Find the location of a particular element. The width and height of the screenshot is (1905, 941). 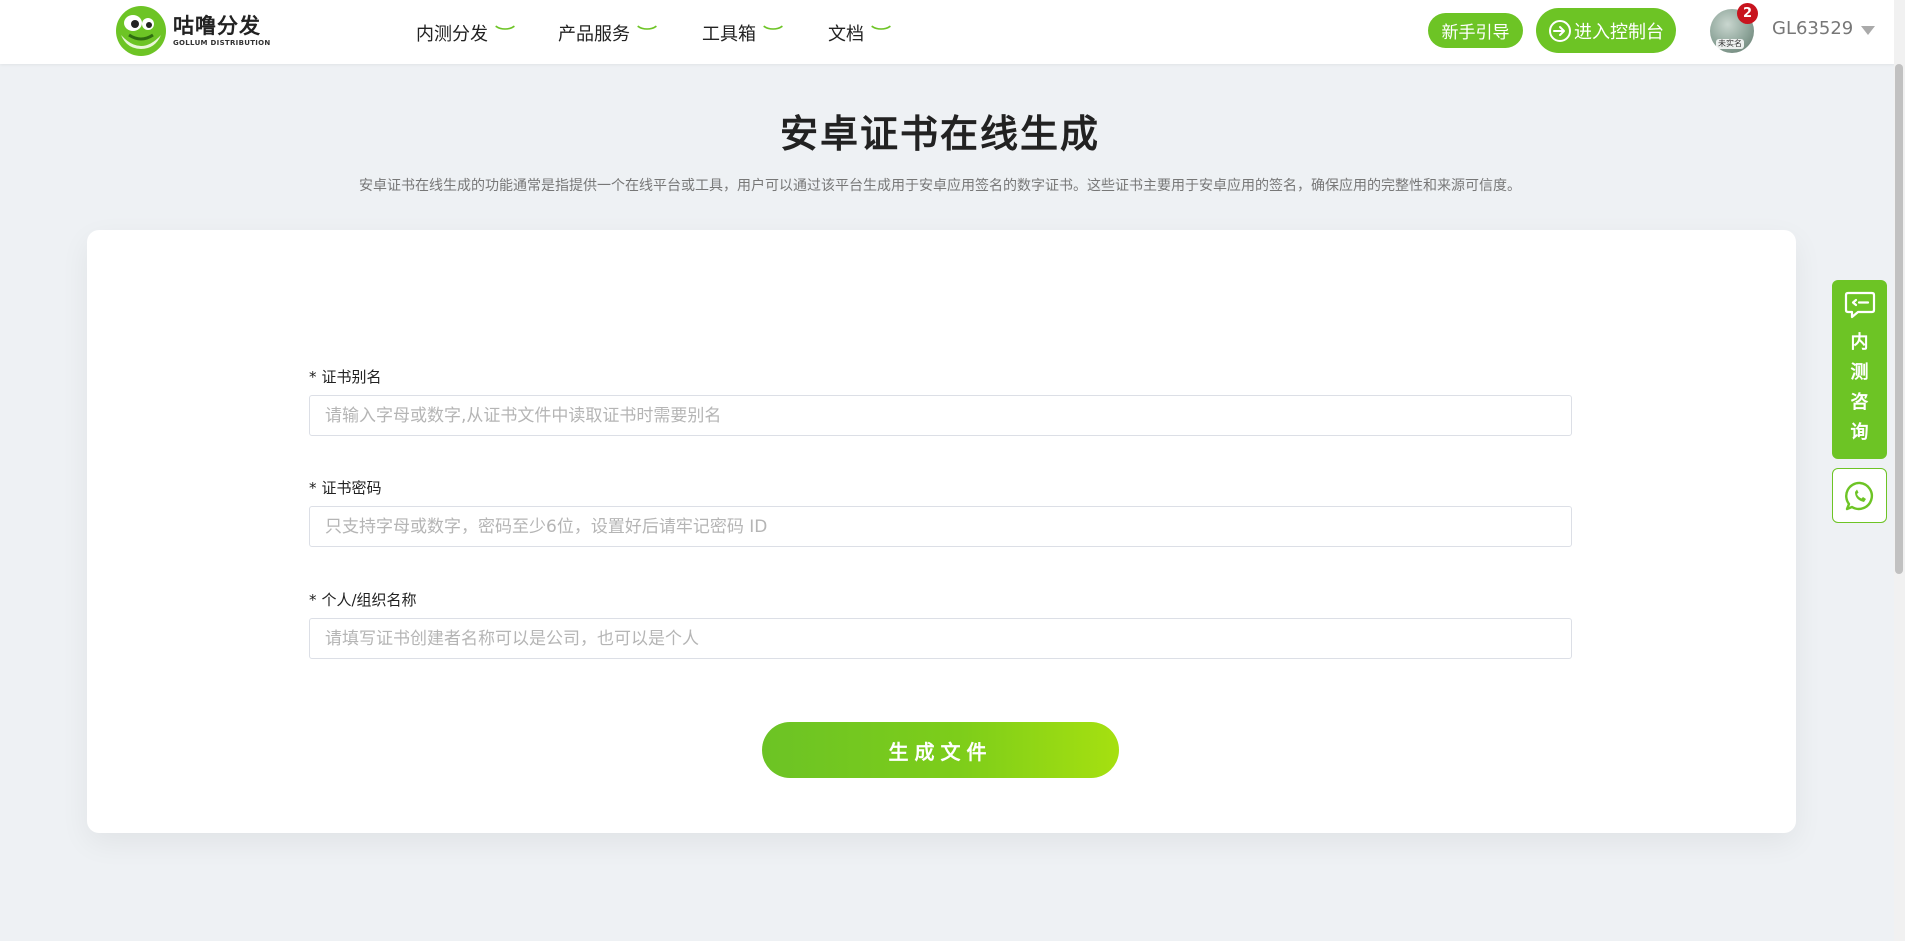

chat-widget is located at coordinates (1859, 495).